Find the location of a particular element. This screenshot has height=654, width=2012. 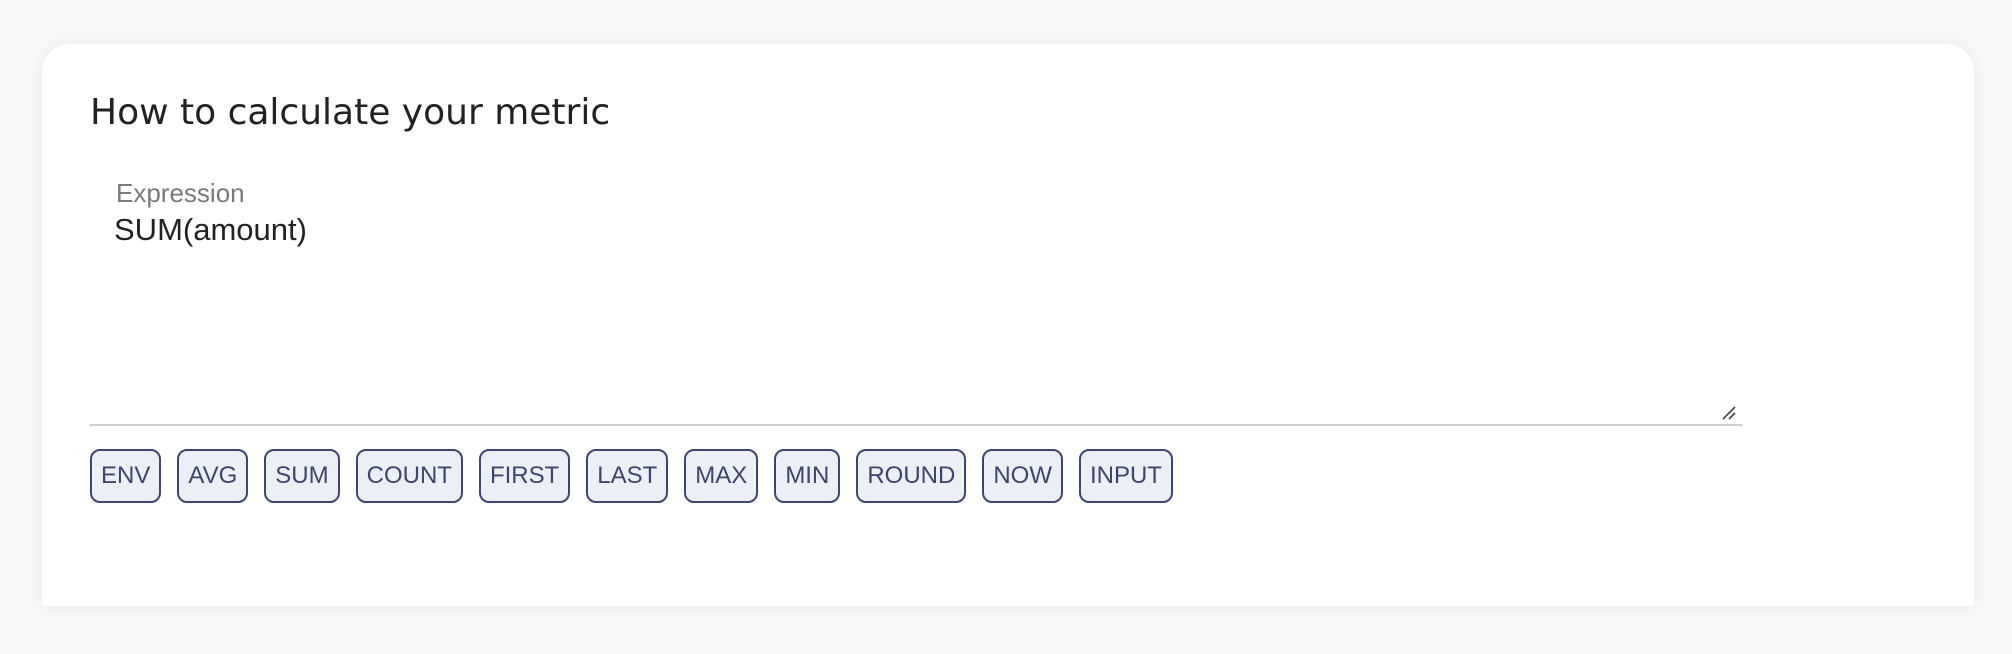

function-chip-count: COUNT is located at coordinates (409, 476).